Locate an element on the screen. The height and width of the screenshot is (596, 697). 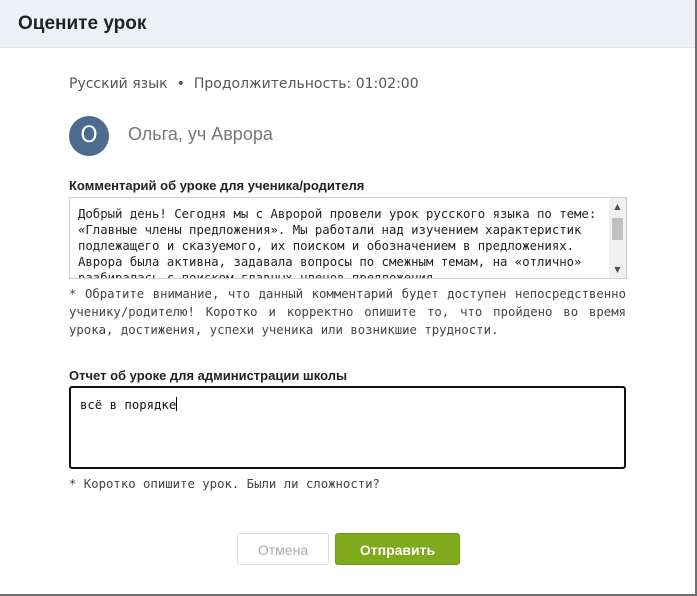
dialog-header: Оцените урок is located at coordinates (347, 24).